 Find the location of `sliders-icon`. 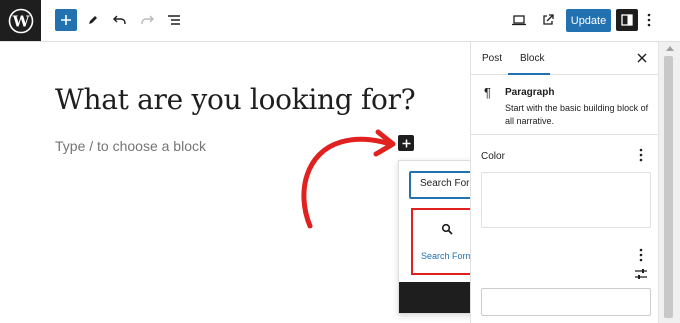

sliders-icon is located at coordinates (641, 274).